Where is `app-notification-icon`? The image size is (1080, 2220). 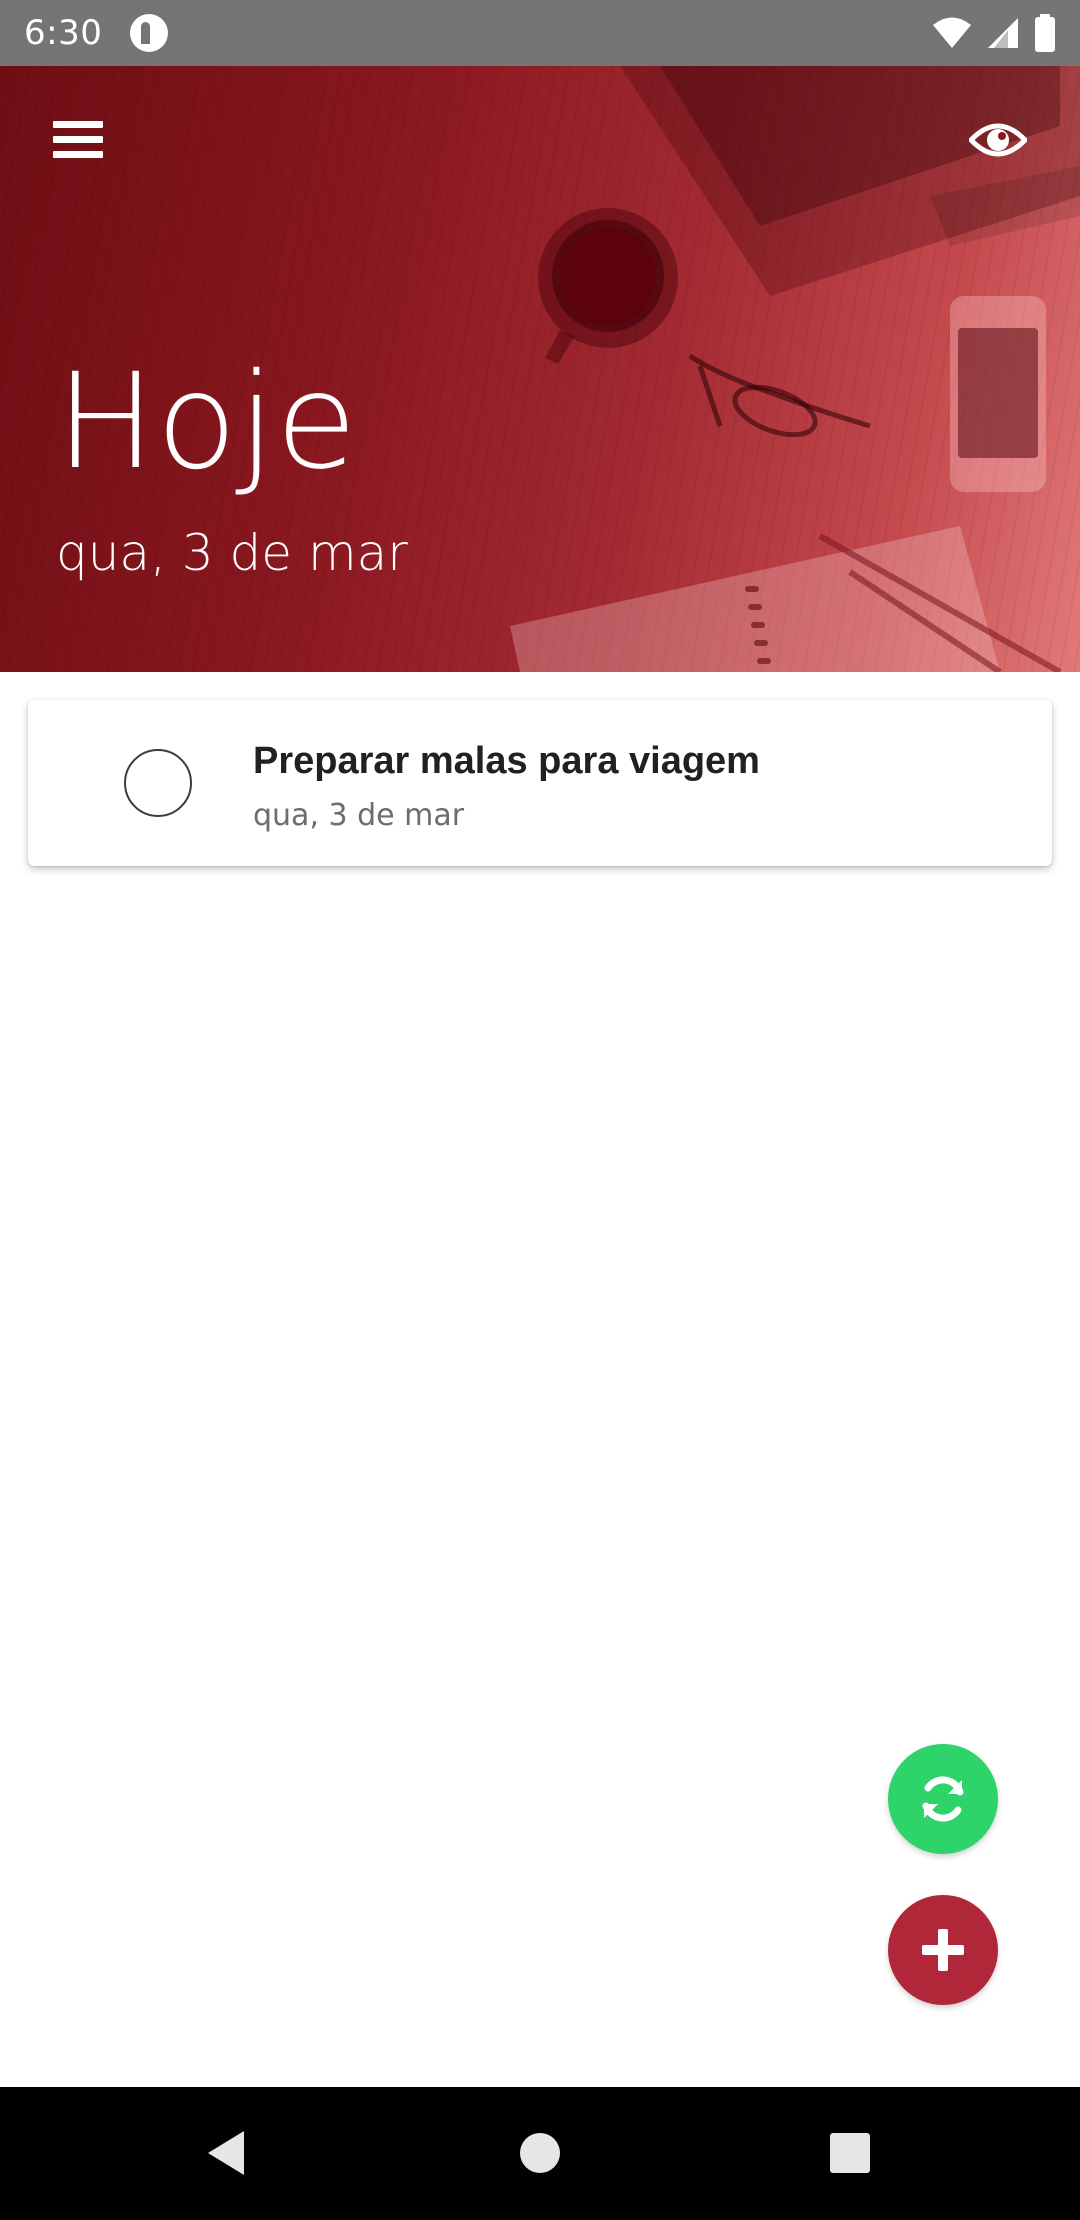
app-notification-icon is located at coordinates (149, 33).